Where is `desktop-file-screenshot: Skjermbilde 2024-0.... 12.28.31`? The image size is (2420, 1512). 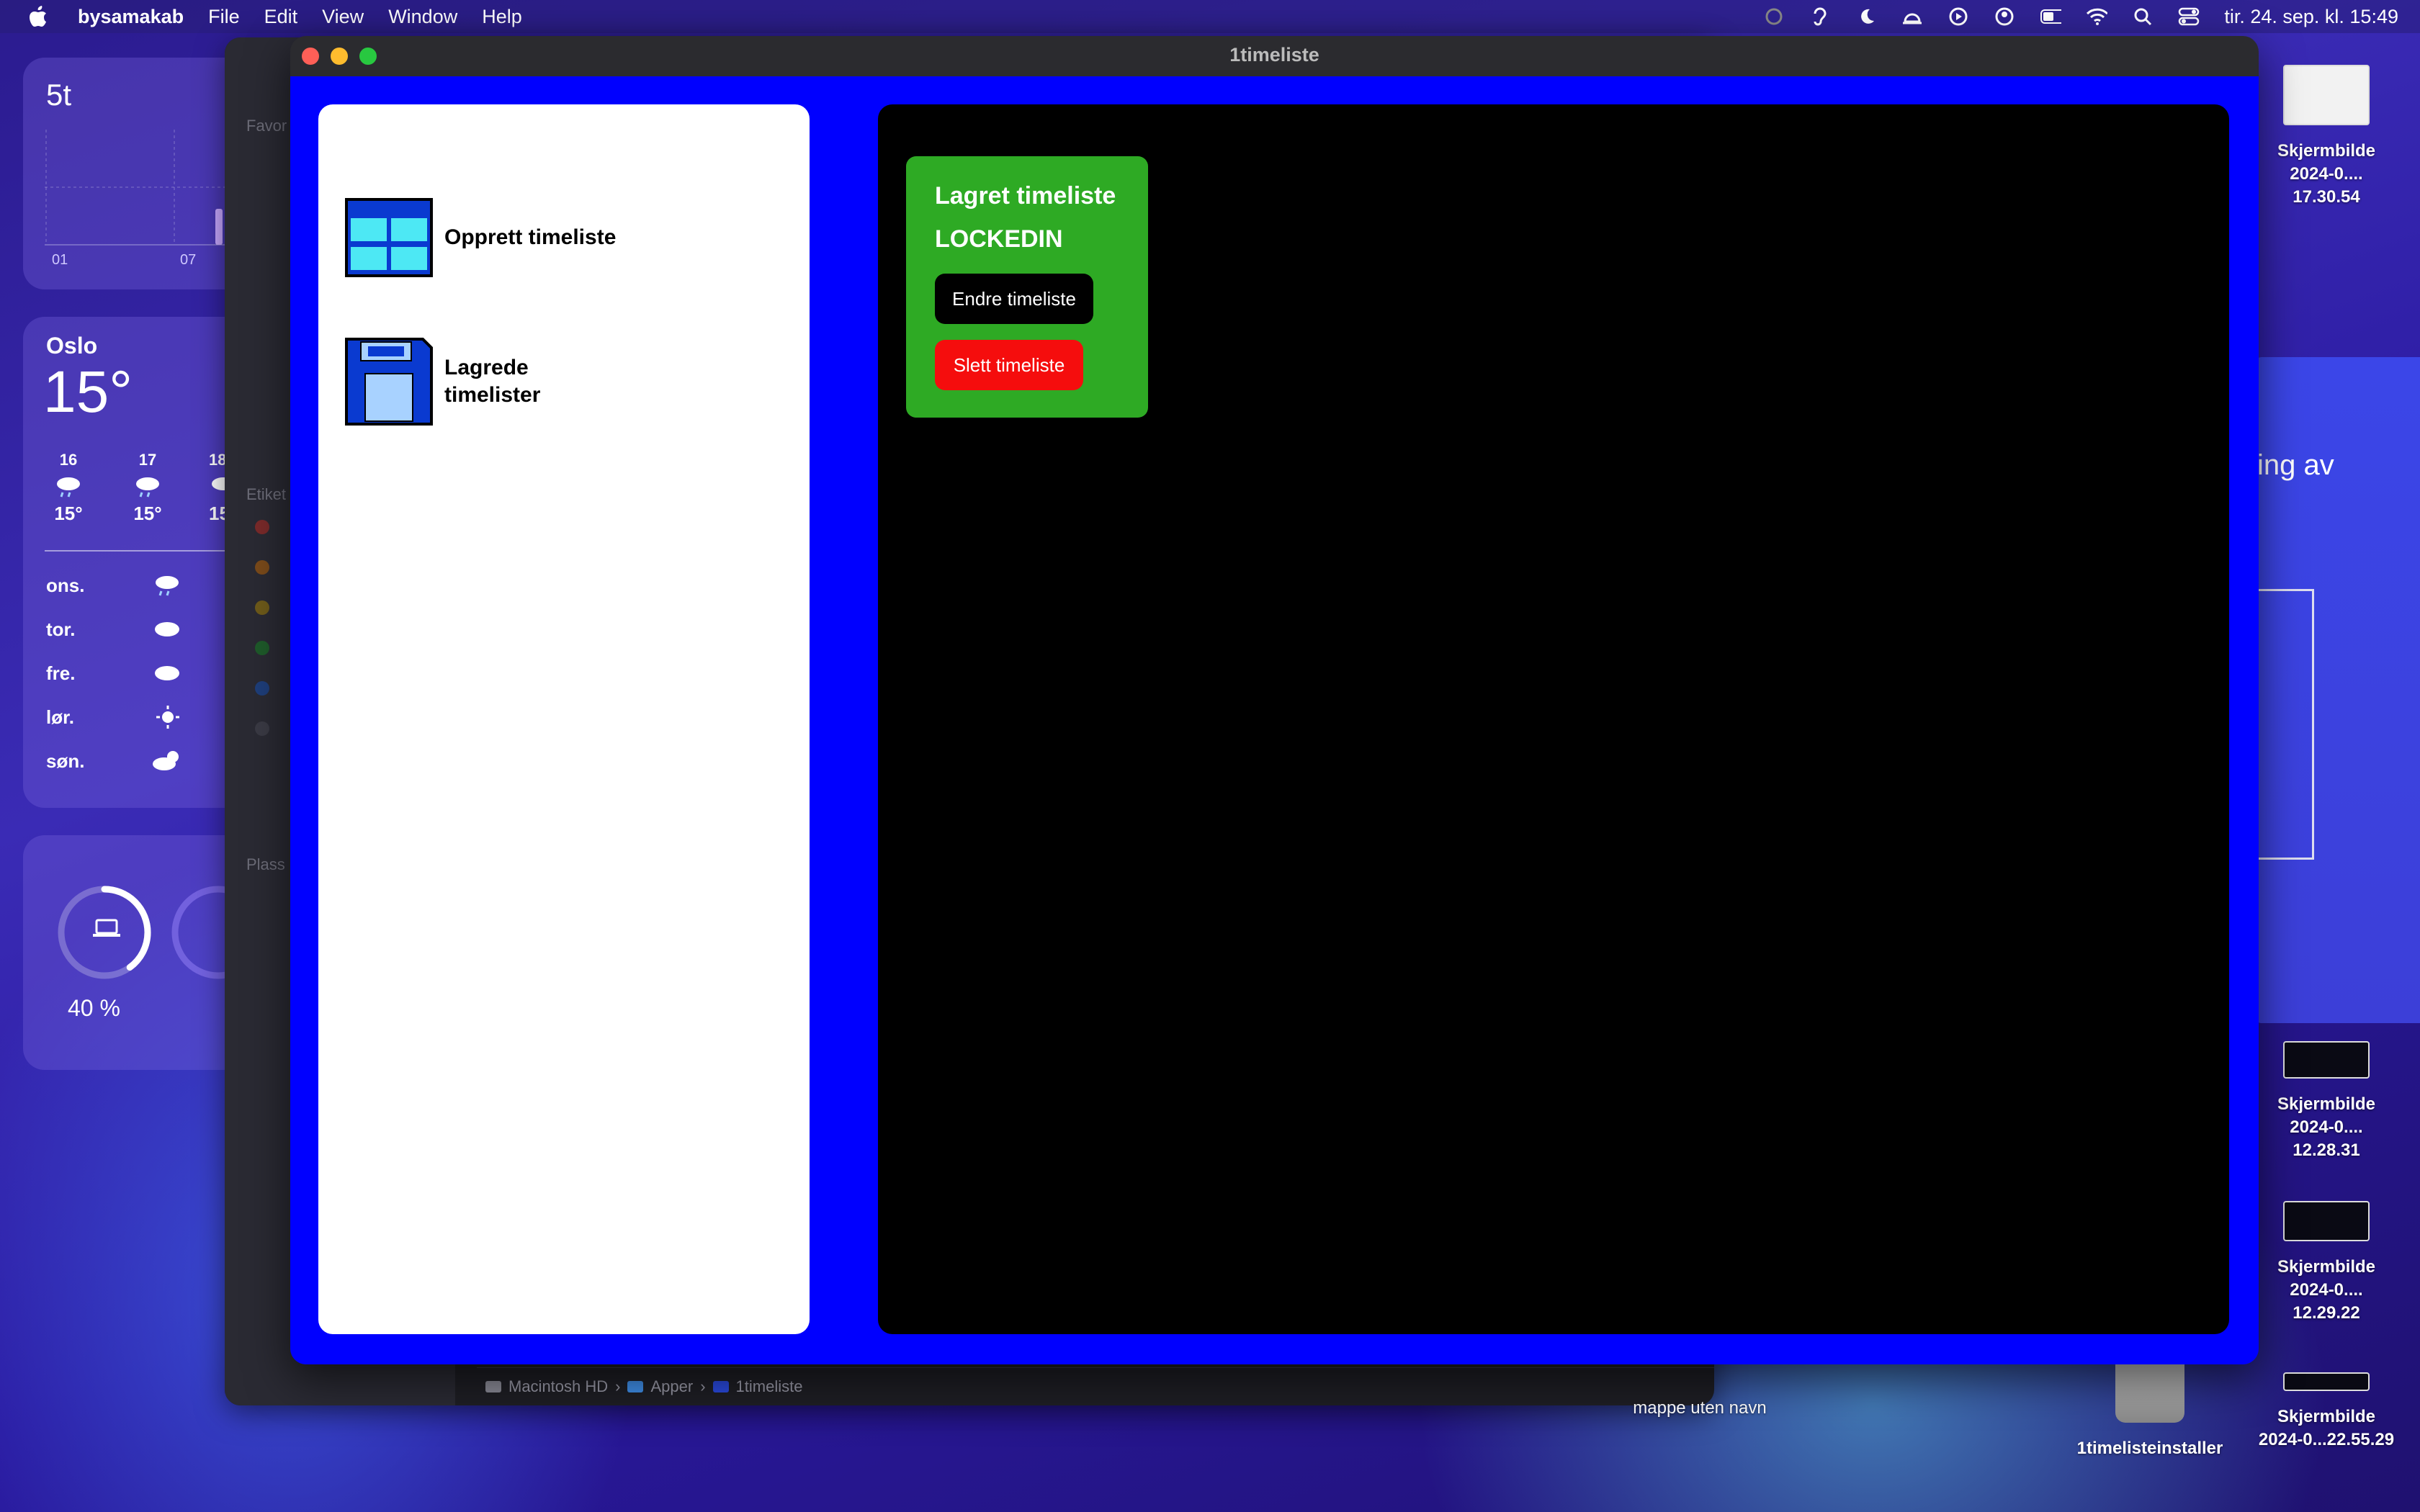 desktop-file-screenshot: Skjermbilde 2024-0.... 12.28.31 is located at coordinates (2326, 1101).